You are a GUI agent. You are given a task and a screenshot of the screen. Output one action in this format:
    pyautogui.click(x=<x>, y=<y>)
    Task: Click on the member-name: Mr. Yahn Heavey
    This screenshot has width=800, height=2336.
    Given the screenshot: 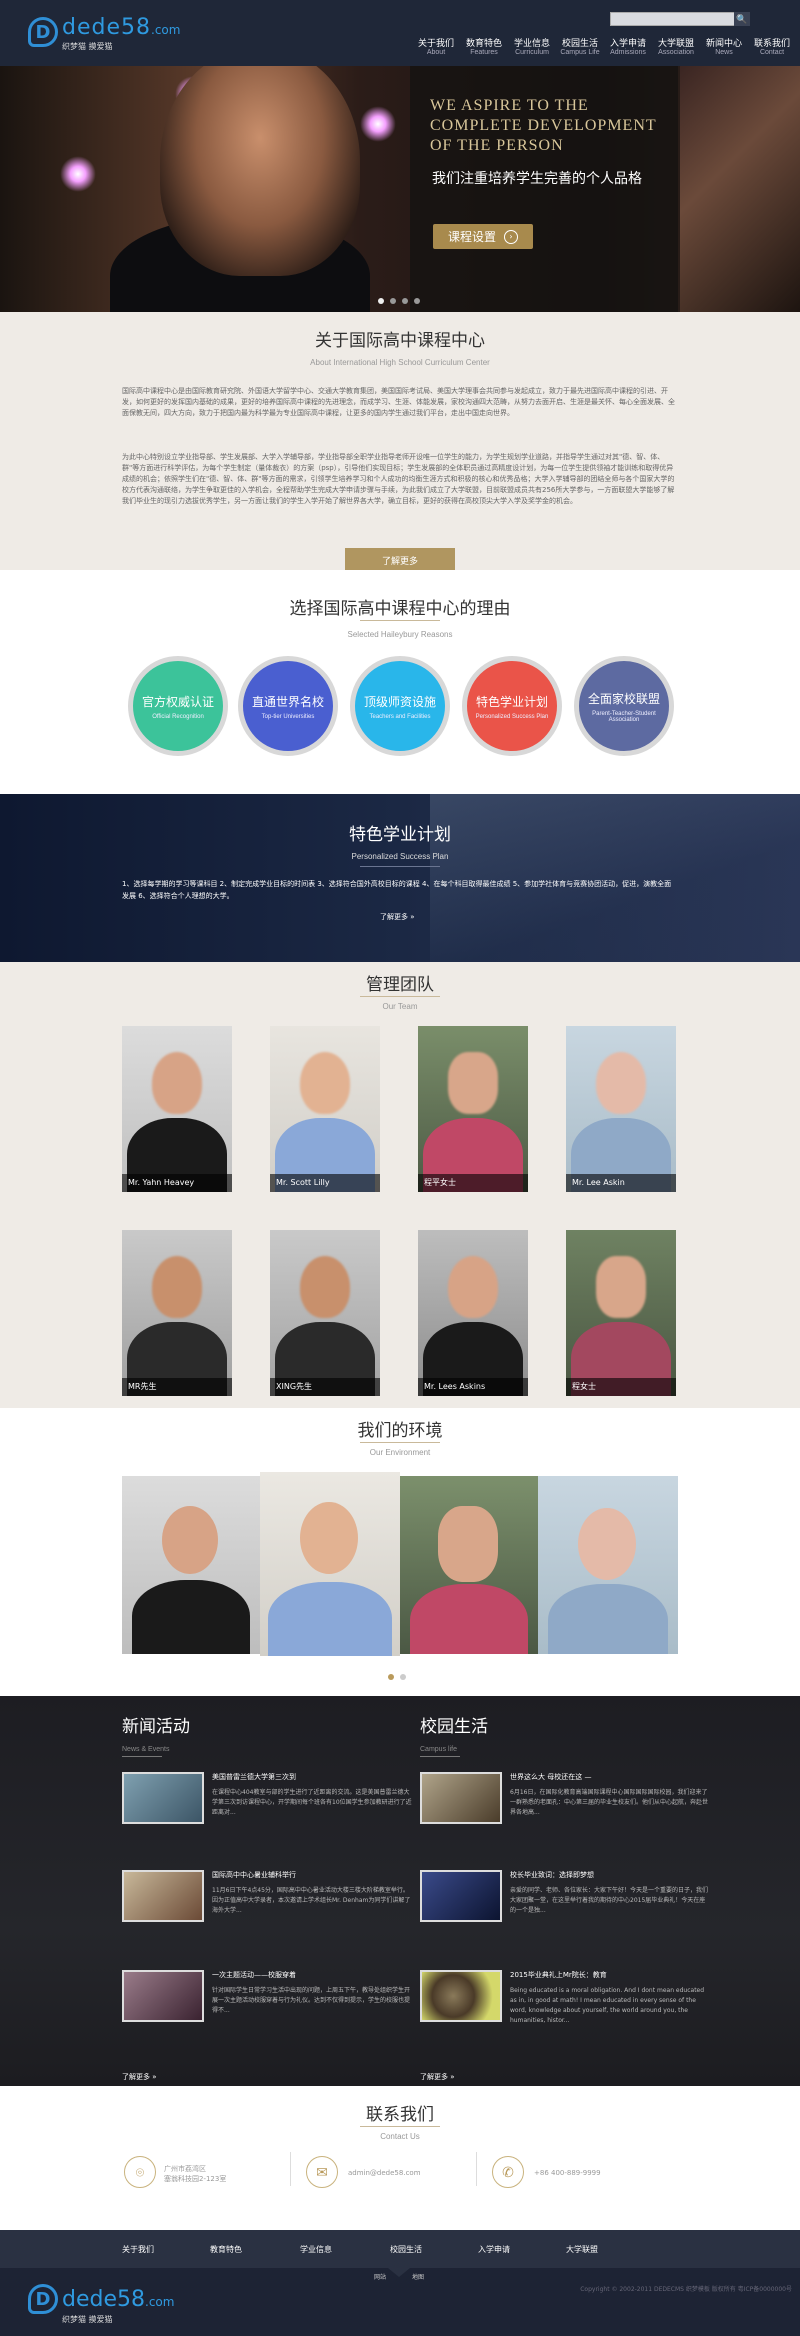 What is the action you would take?
    pyautogui.click(x=177, y=1183)
    